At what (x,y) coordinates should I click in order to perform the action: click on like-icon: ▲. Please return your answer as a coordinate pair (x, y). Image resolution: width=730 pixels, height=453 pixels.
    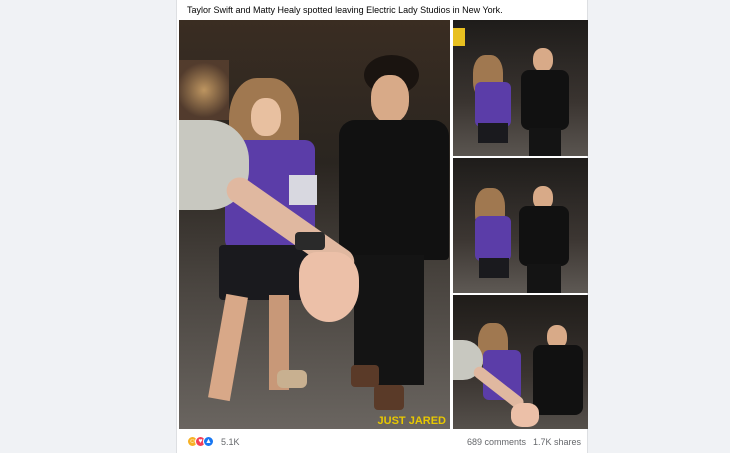
    Looking at the image, I should click on (208, 441).